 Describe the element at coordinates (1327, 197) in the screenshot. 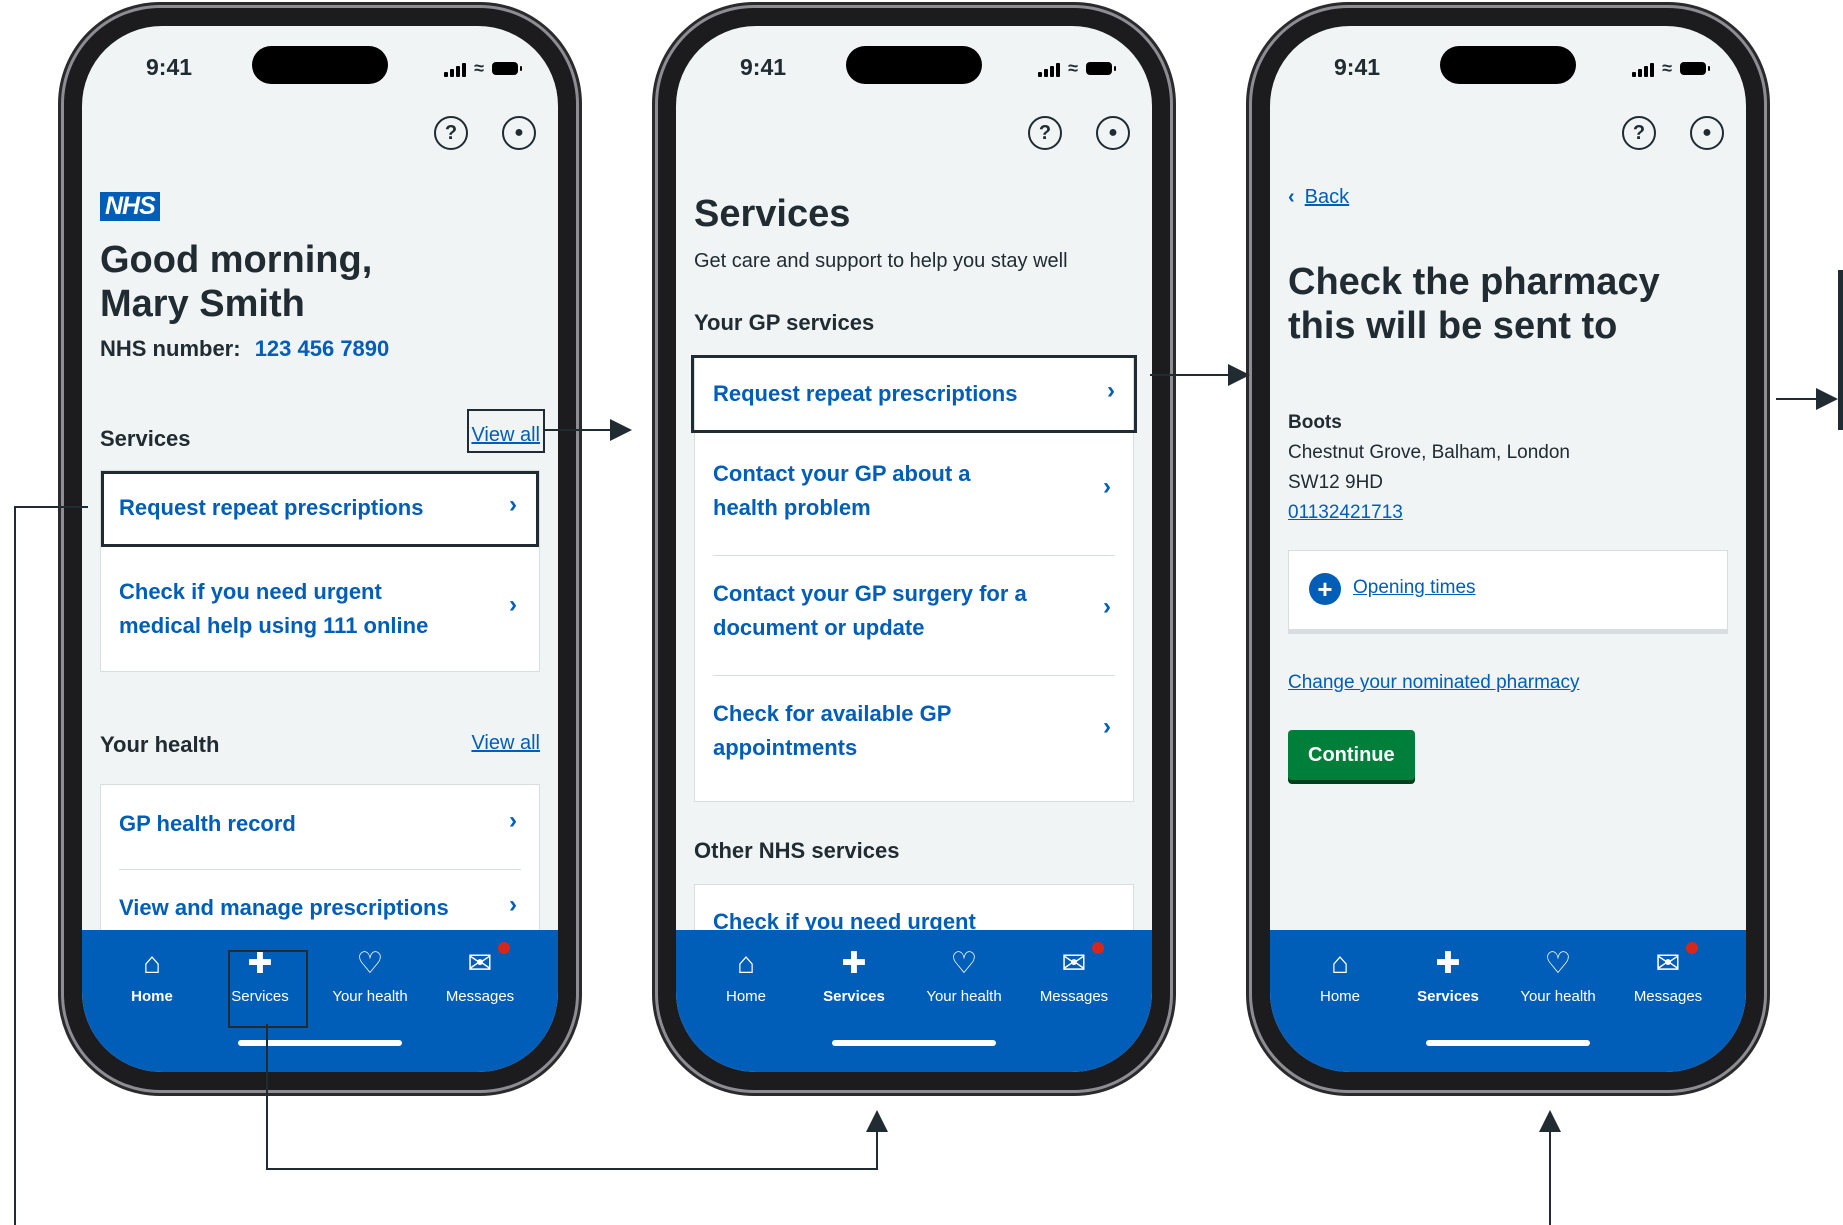

I see `back-label: Back` at that location.